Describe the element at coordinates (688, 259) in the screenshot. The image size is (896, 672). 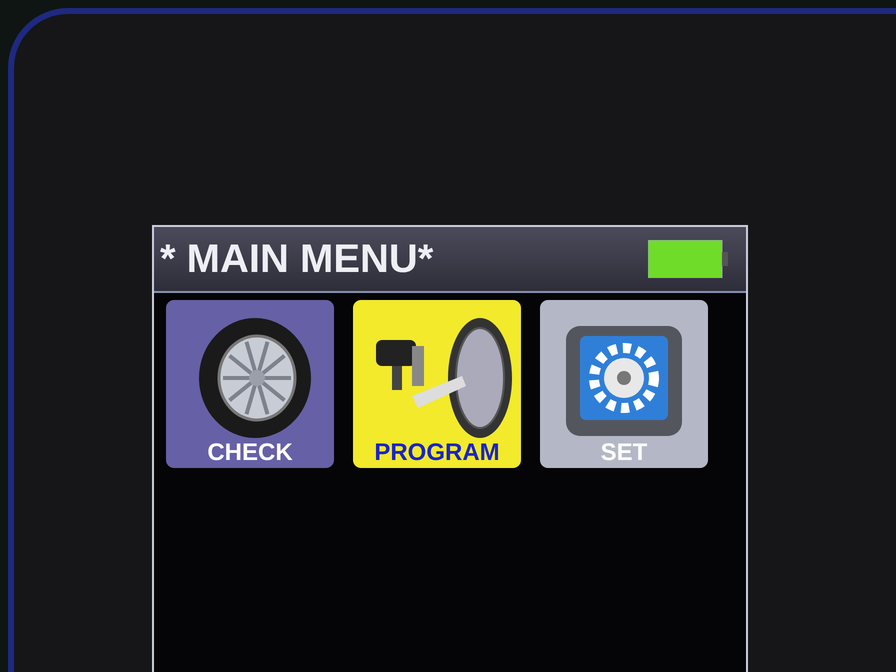
I see `battery-icon` at that location.